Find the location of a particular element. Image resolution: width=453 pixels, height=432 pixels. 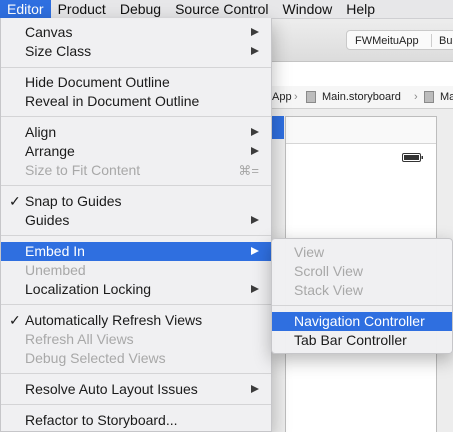

menu-item-label: Unembed is located at coordinates (55, 270).